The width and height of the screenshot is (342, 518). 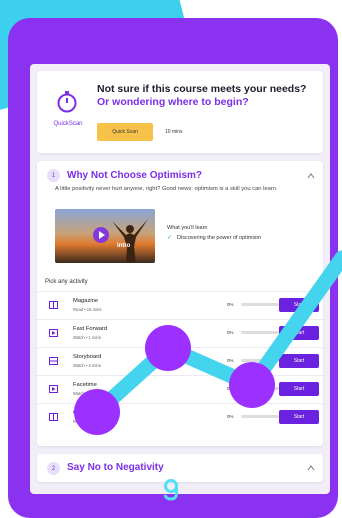 What do you see at coordinates (87, 365) in the screenshot?
I see `activity-meta: Watch • 3 mins` at bounding box center [87, 365].